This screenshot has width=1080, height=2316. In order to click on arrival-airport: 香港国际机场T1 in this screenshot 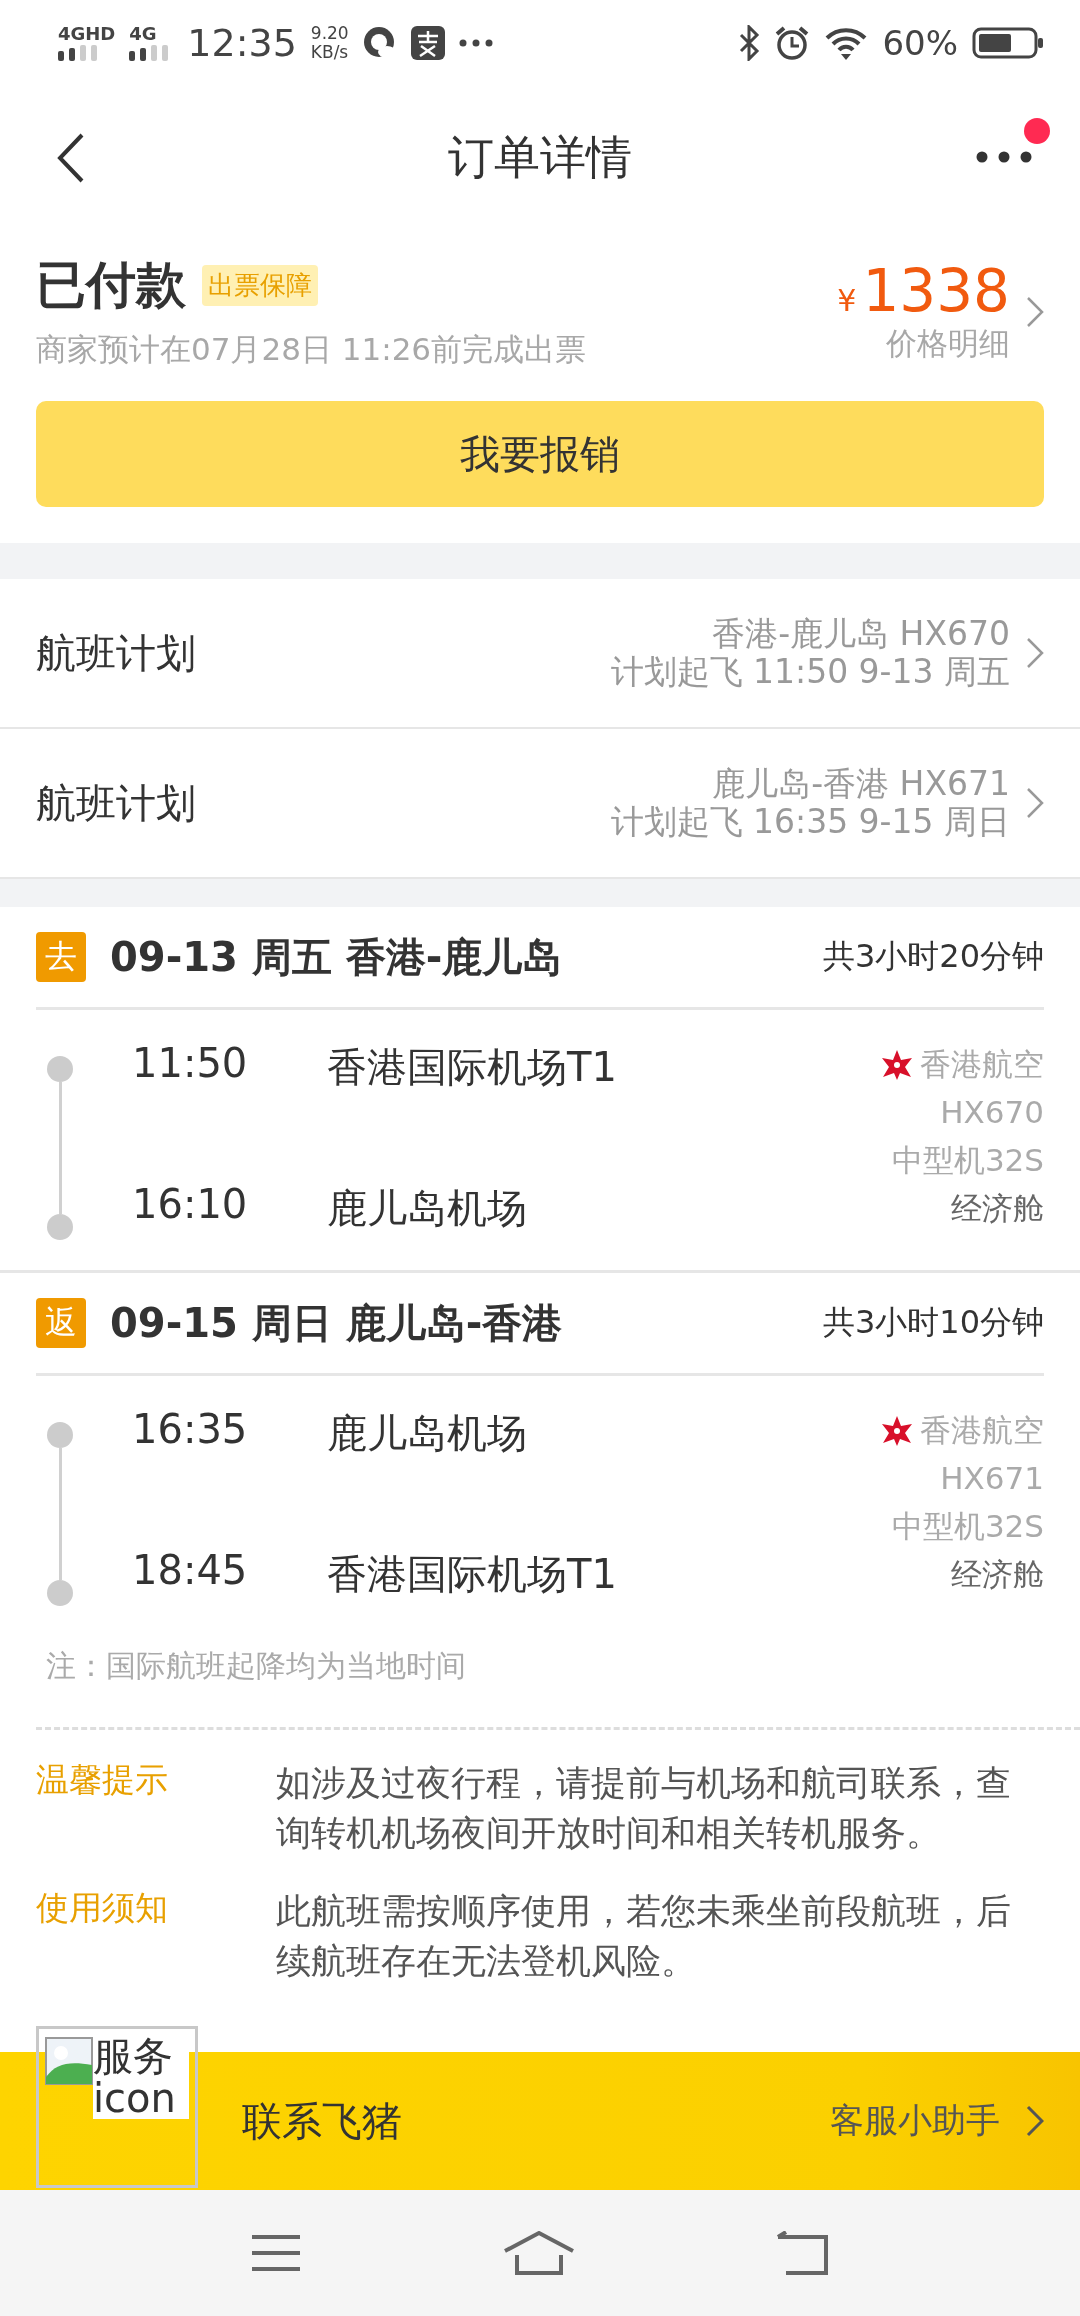, I will do `click(472, 1574)`.